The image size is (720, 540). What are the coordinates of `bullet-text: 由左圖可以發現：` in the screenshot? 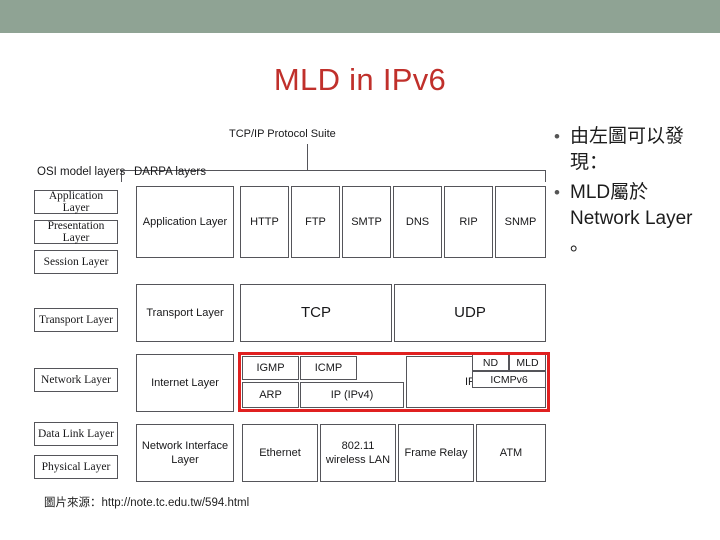 It's located at (627, 149).